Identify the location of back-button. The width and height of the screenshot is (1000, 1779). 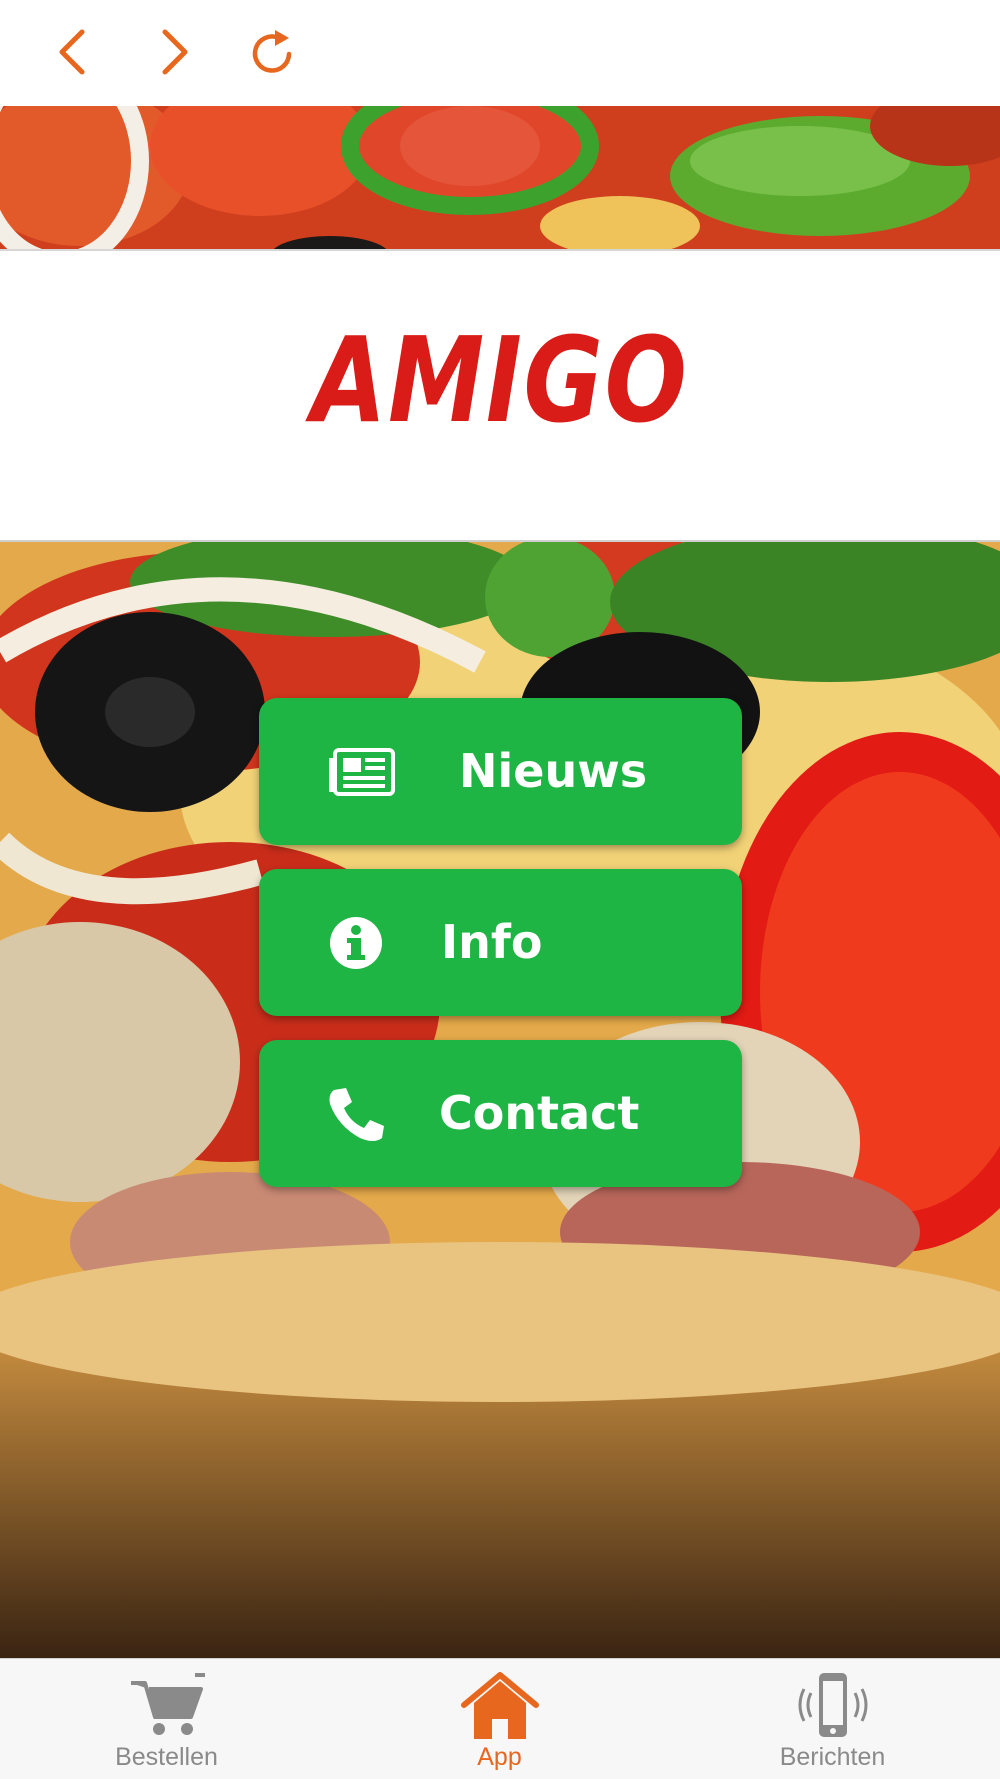
(74, 52).